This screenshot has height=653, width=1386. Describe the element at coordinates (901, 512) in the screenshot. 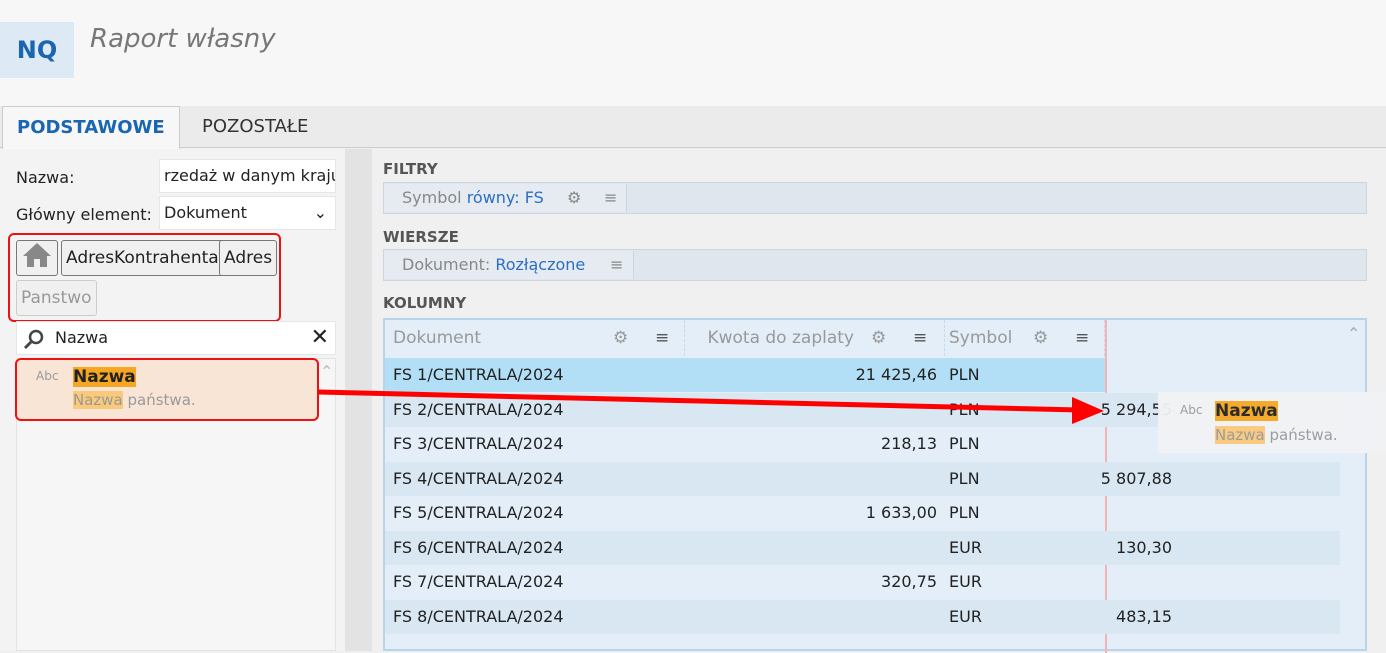

I see `cell-kwota: 1 633,00` at that location.